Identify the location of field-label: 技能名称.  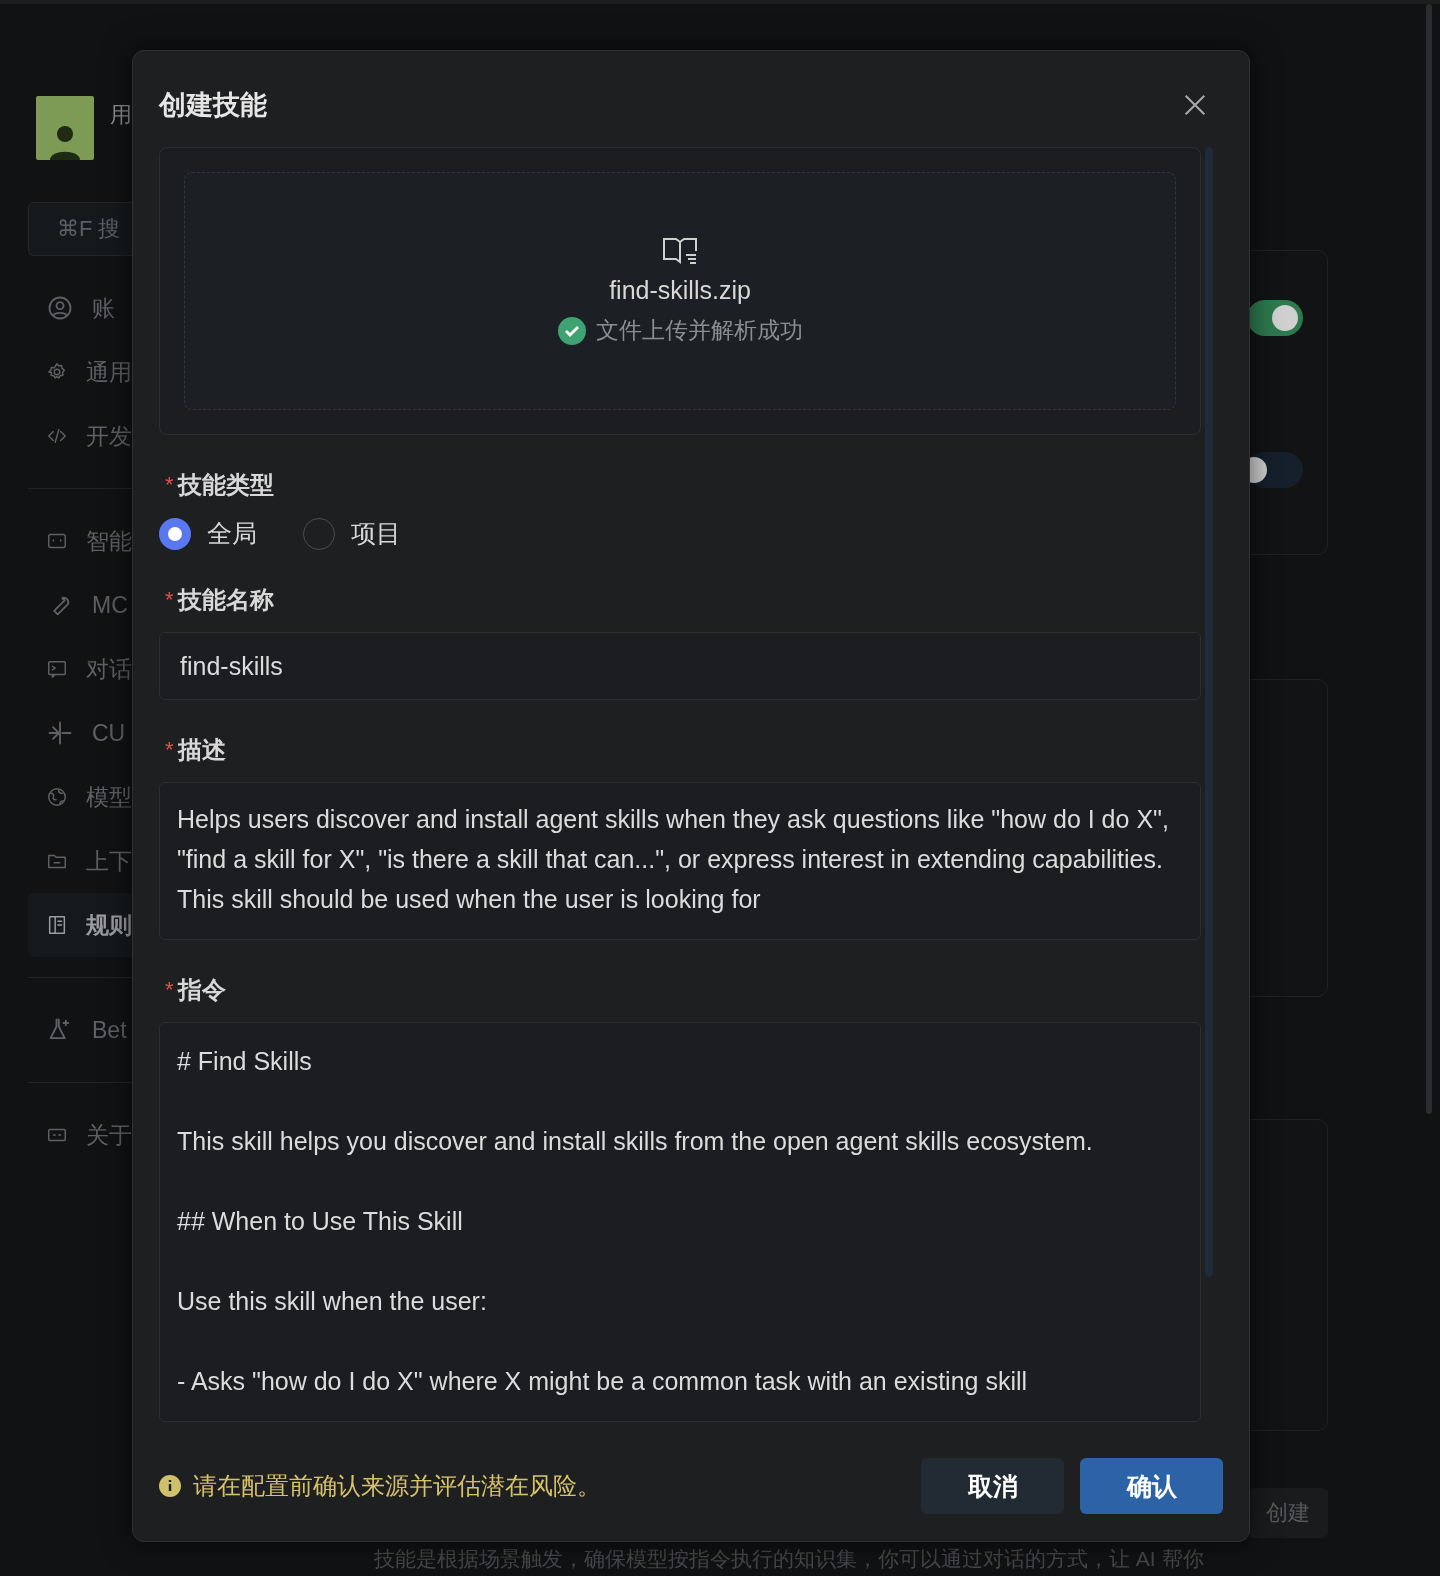
(225, 600).